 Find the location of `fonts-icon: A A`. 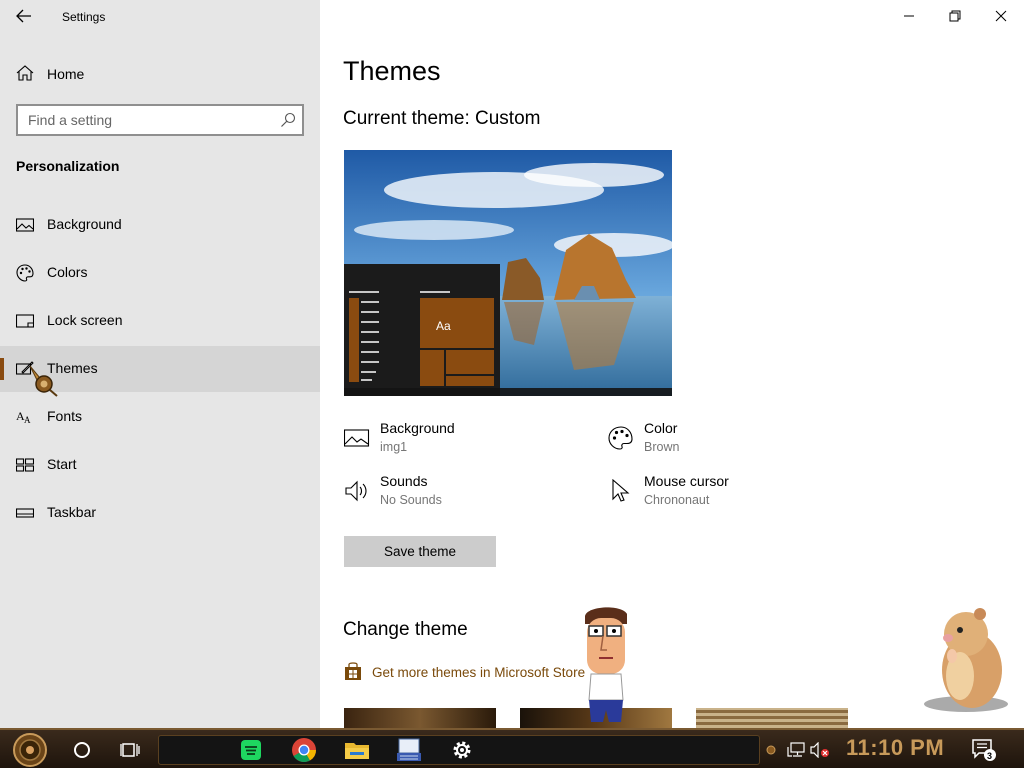

fonts-icon: A A is located at coordinates (23, 417).